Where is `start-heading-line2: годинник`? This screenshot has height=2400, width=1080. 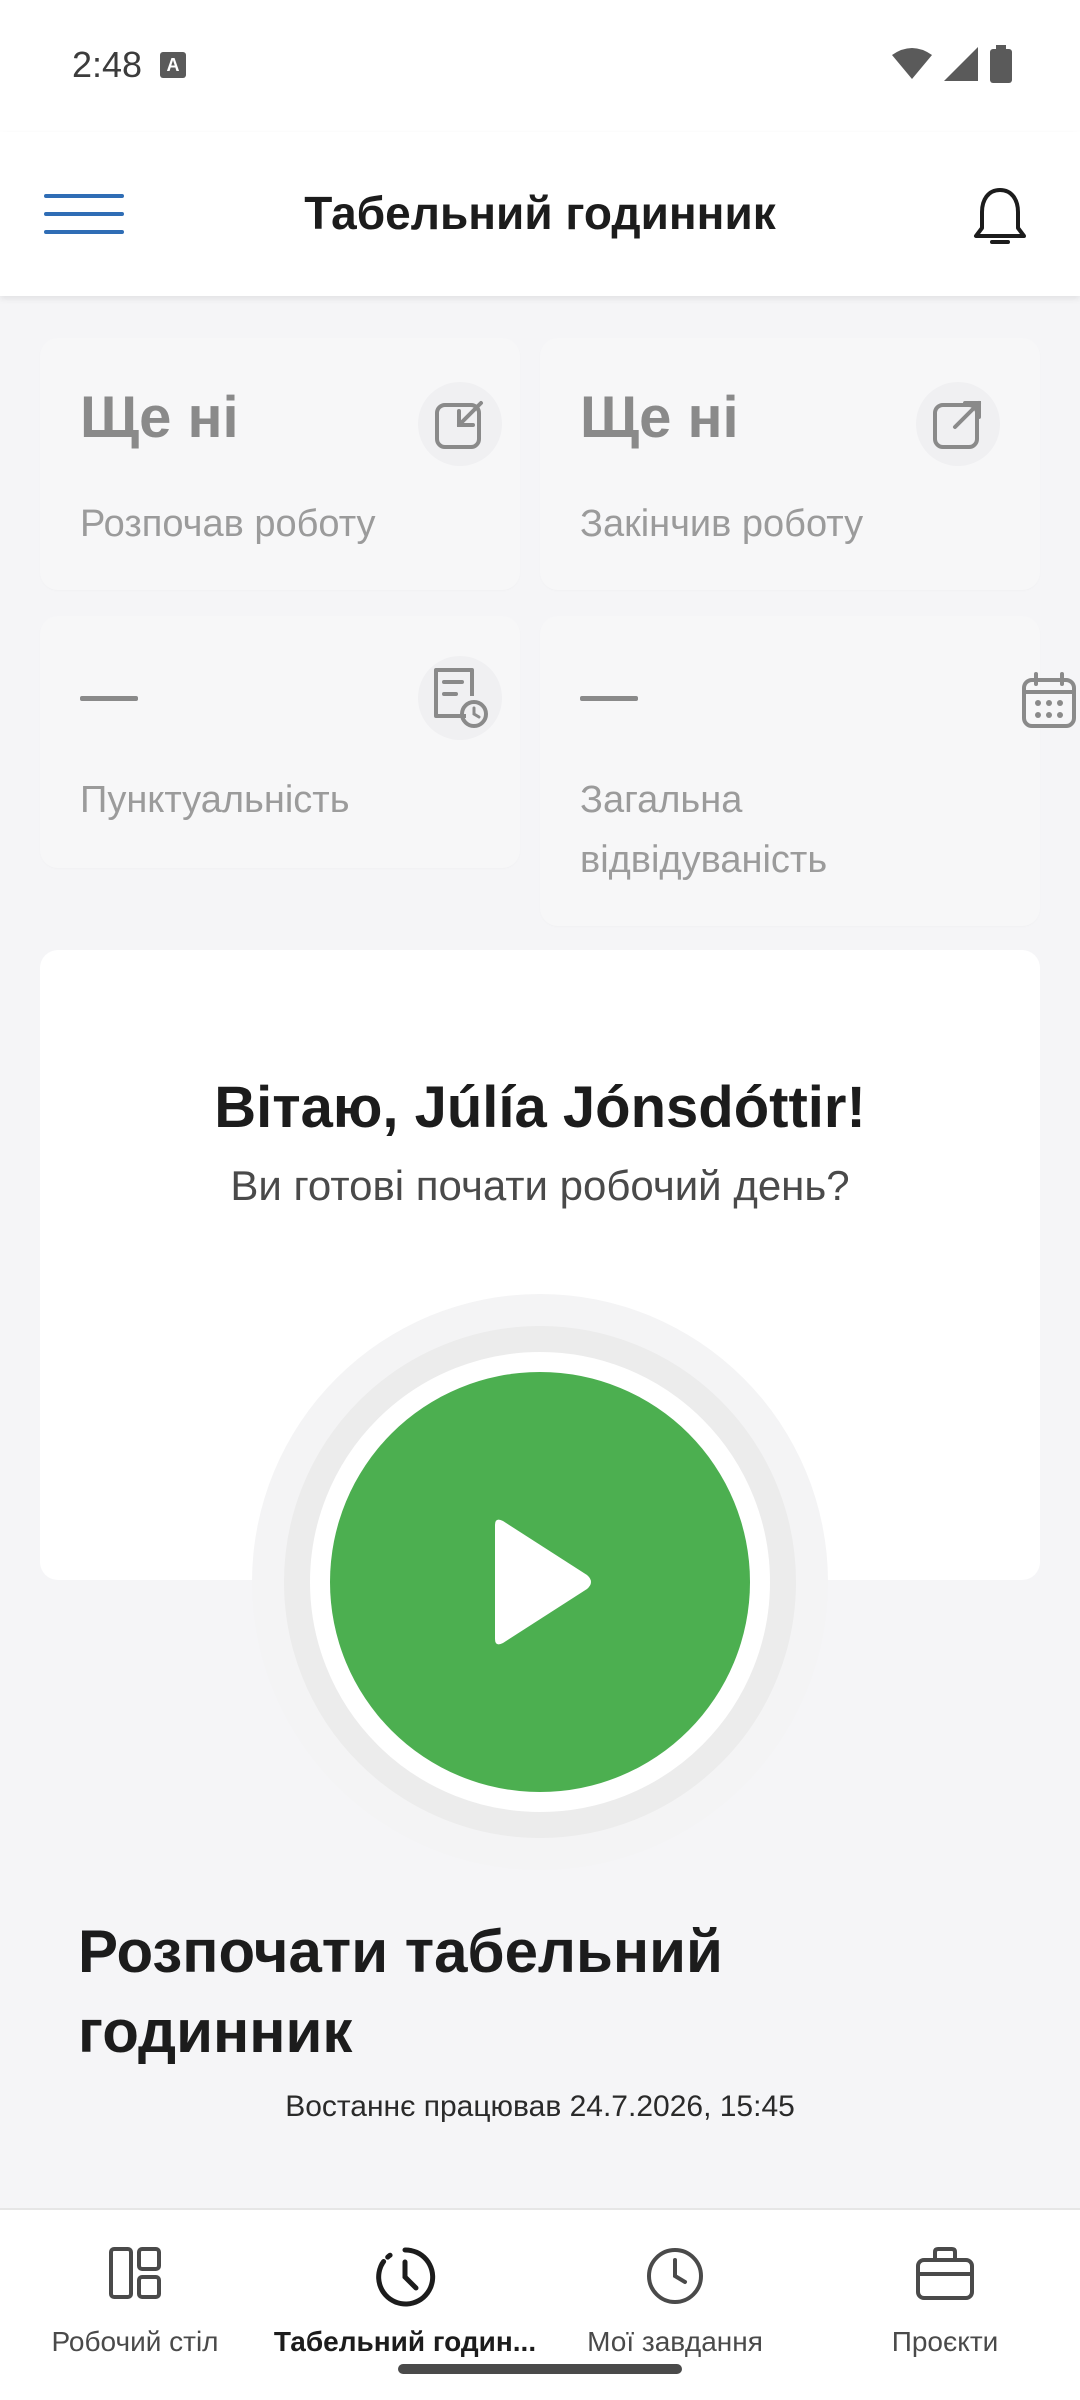 start-heading-line2: годинник is located at coordinates (215, 2031).